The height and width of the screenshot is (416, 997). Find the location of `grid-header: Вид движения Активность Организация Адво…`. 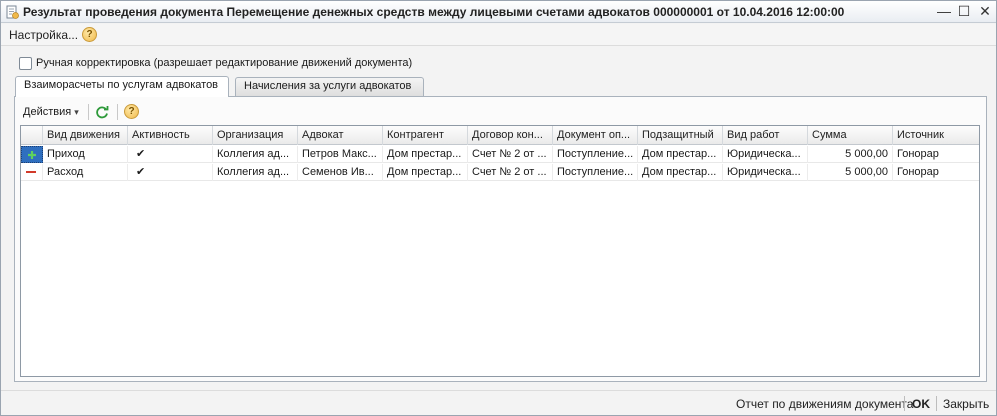

grid-header: Вид движения Активность Организация Адво… is located at coordinates (500, 135).